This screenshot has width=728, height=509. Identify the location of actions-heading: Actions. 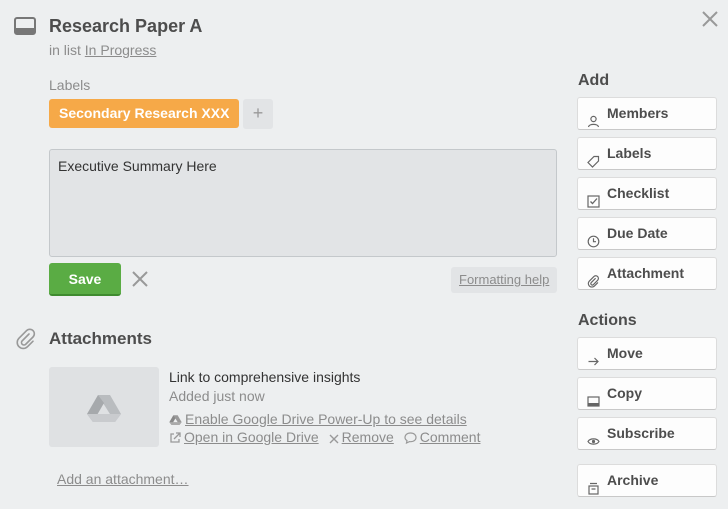
(607, 320).